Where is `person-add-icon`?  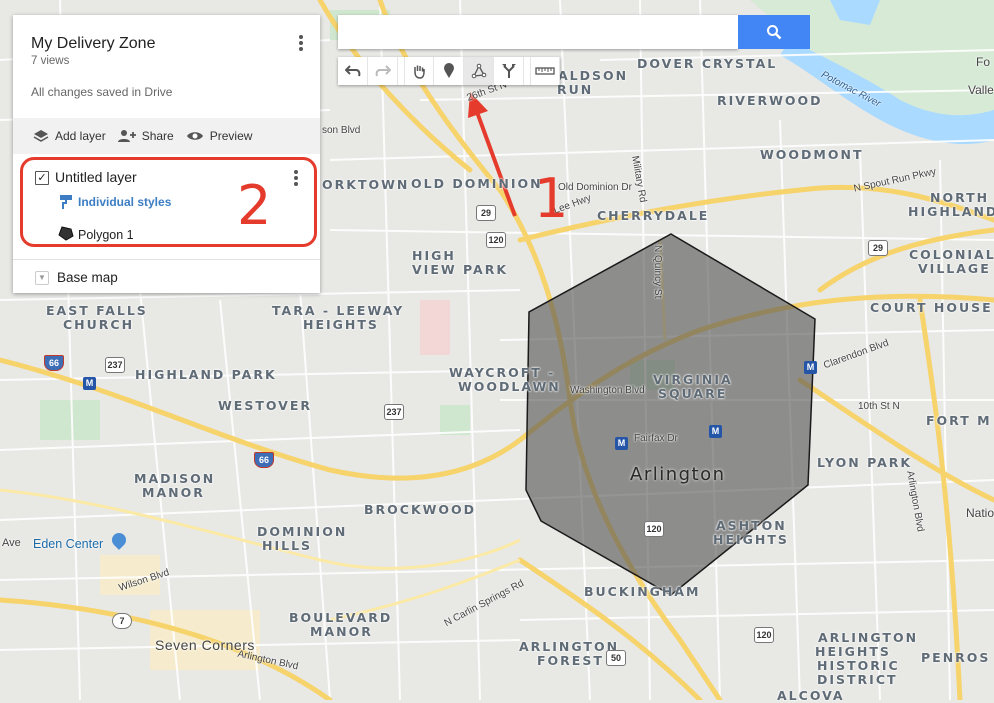 person-add-icon is located at coordinates (126, 136).